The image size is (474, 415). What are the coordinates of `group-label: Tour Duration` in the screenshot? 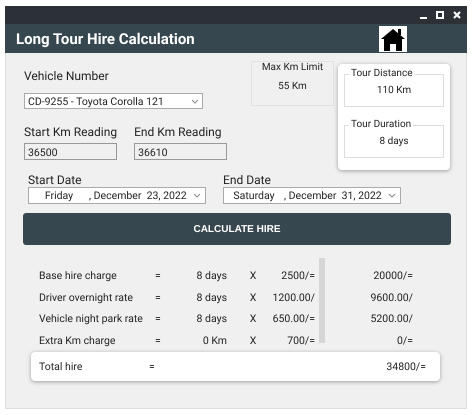 It's located at (381, 124).